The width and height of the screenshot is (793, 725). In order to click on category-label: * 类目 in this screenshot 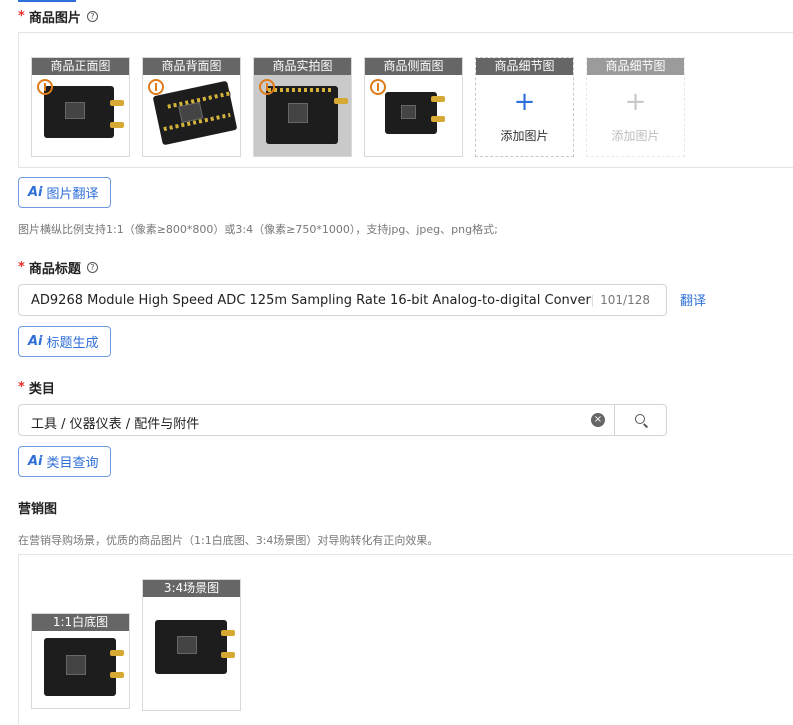, I will do `click(36, 387)`.